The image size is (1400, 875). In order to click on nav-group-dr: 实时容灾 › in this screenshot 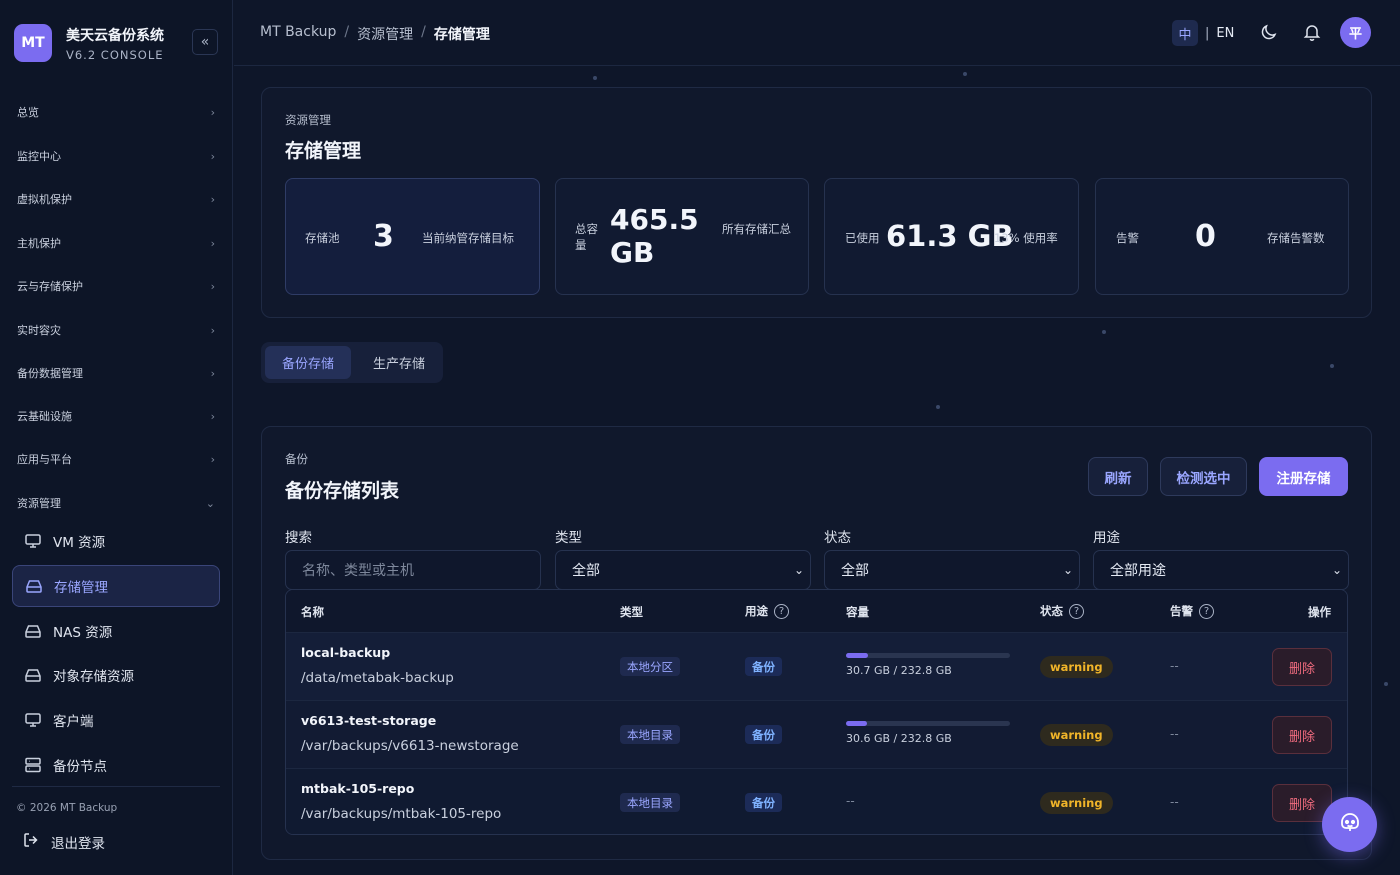, I will do `click(116, 330)`.